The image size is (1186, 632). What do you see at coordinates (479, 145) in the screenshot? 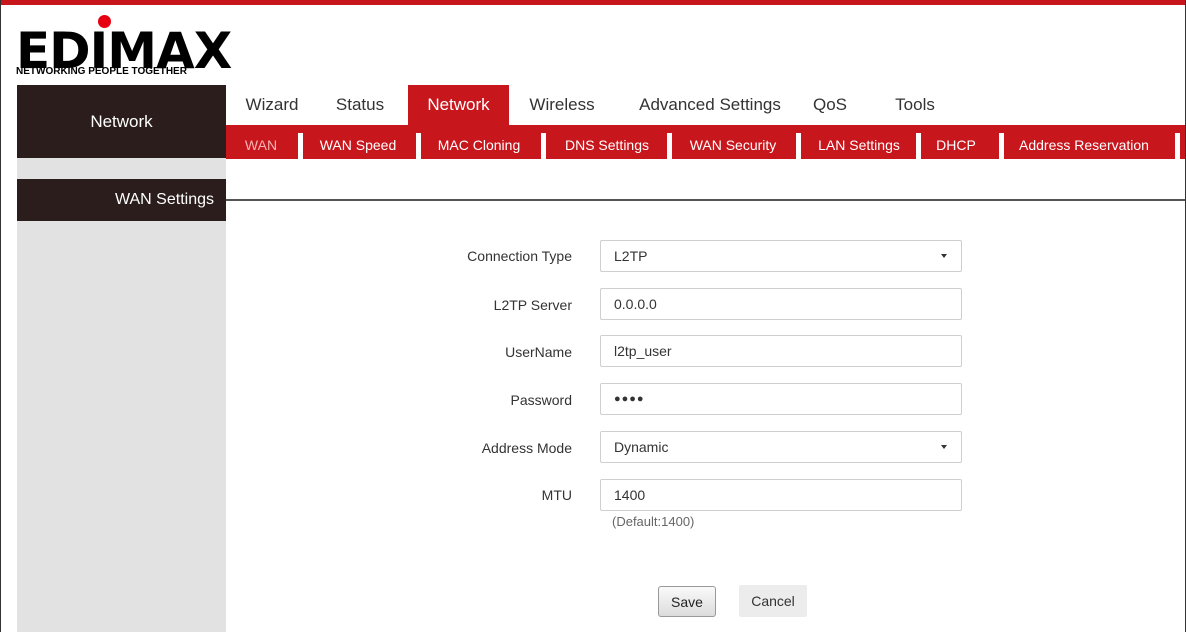
I see `subtab-mac-cloning: MAC Cloning` at bounding box center [479, 145].